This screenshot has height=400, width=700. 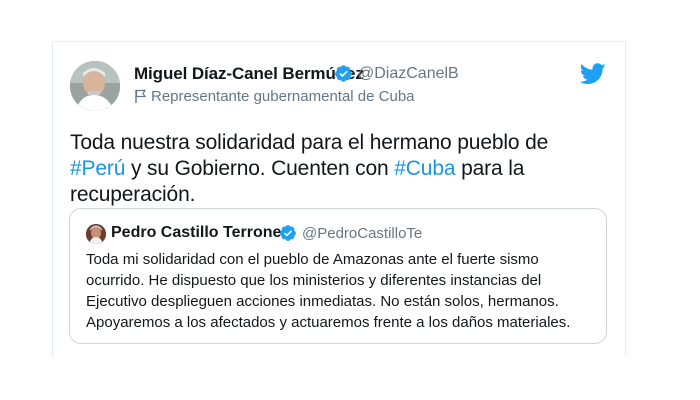 I want to click on tweet-text-part: y su Gobierno. Cuenten con, so click(x=260, y=168).